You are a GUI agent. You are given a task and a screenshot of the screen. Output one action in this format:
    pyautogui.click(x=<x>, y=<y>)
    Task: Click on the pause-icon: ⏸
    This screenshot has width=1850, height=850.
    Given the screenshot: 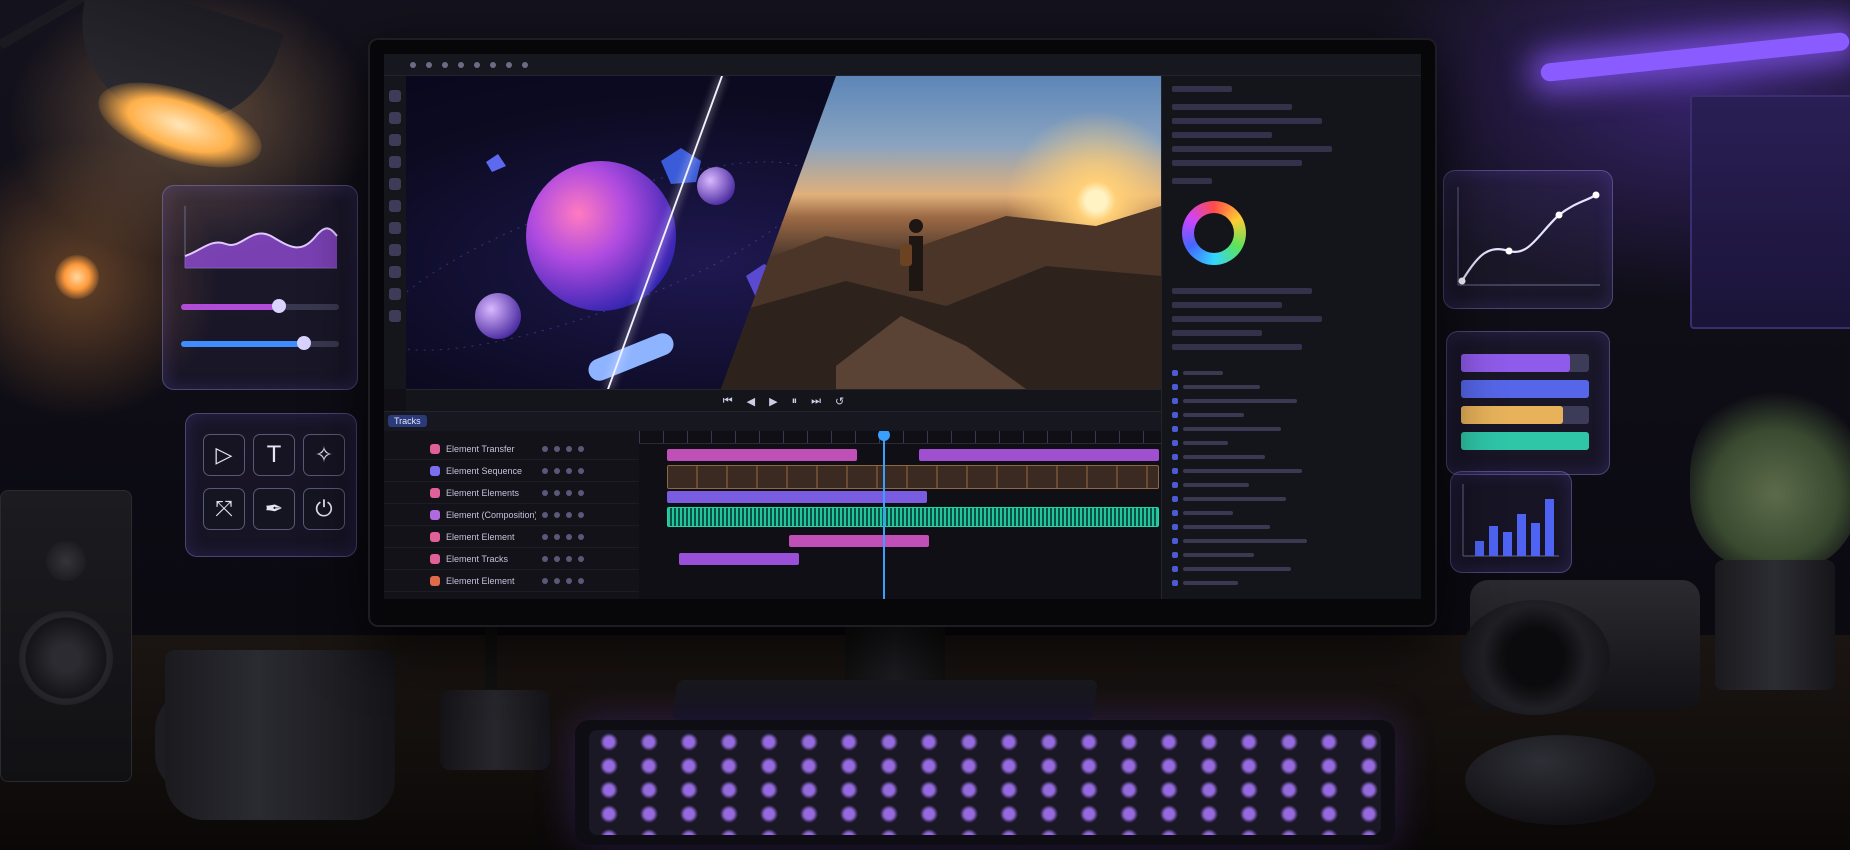 What is the action you would take?
    pyautogui.click(x=795, y=401)
    